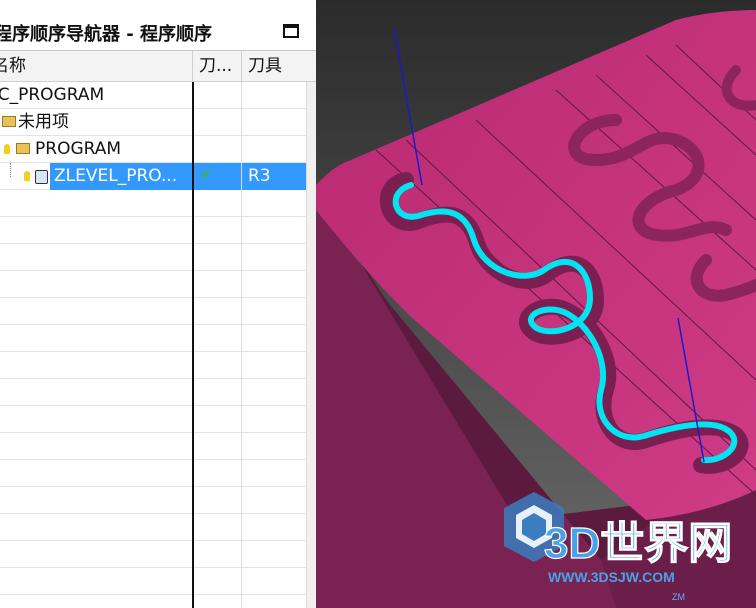 The width and height of the screenshot is (756, 608). I want to click on tree-row-unused-items: 未用项, so click(153, 122).